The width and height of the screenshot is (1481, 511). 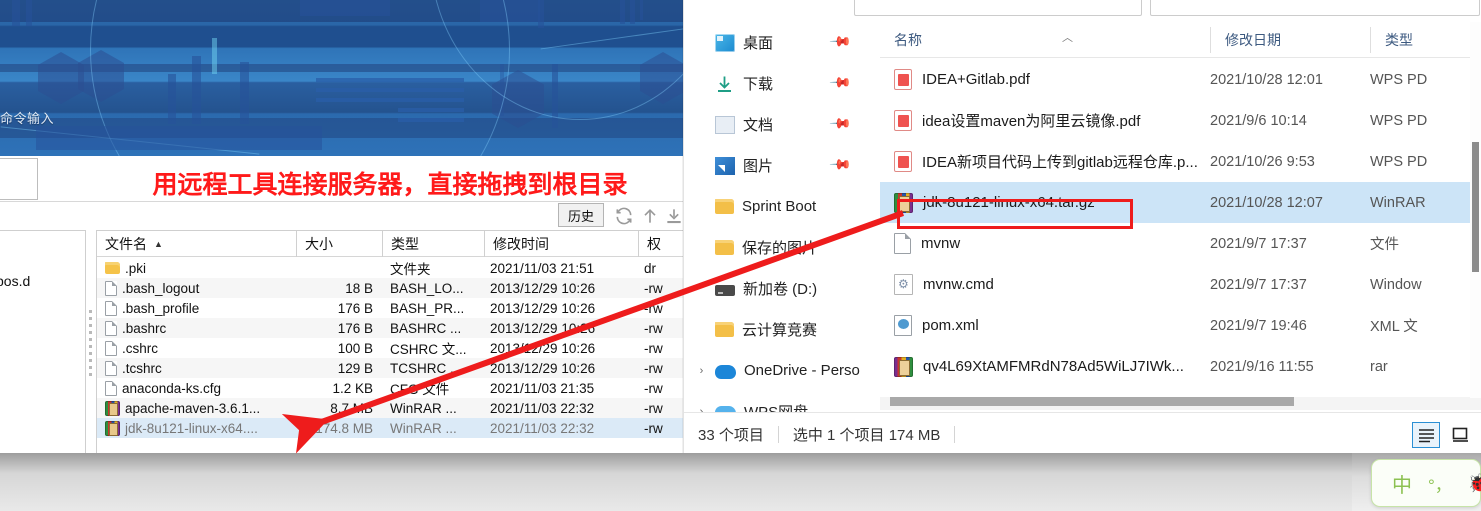 I want to click on sidebar-item-sprint-boot: Sprint Boot, so click(x=777, y=206).